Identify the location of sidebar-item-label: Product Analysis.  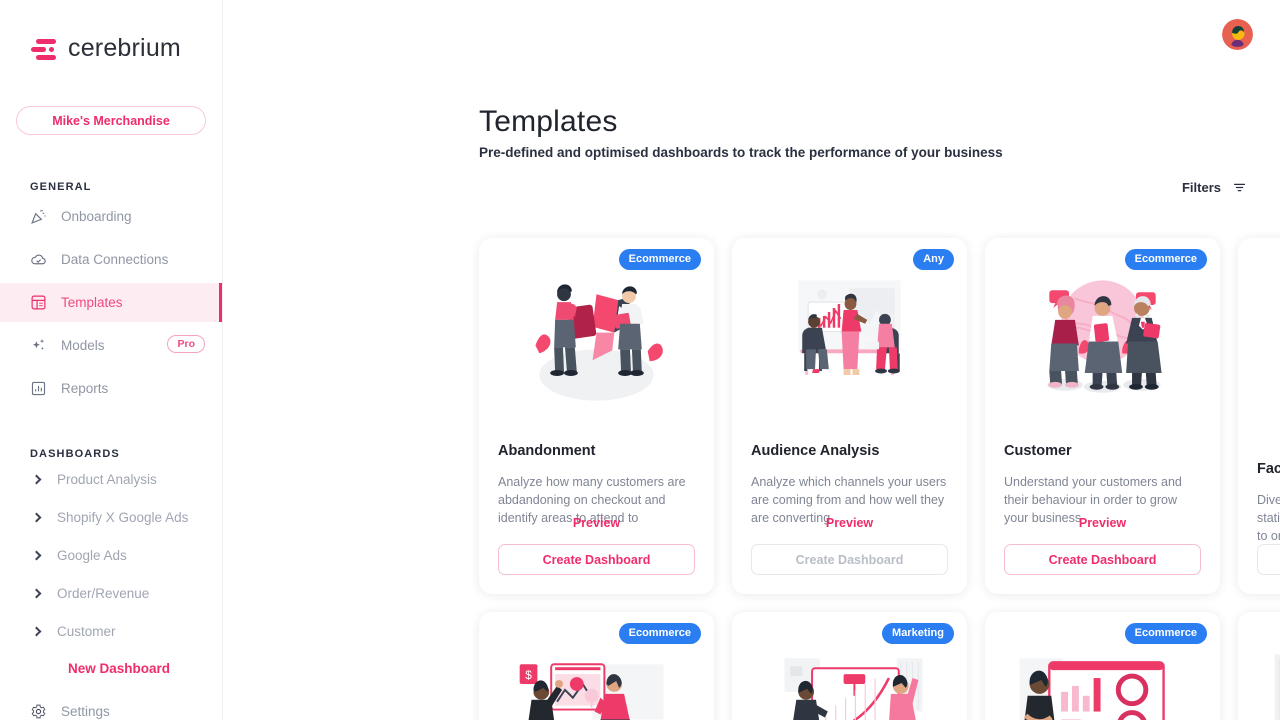
(107, 479).